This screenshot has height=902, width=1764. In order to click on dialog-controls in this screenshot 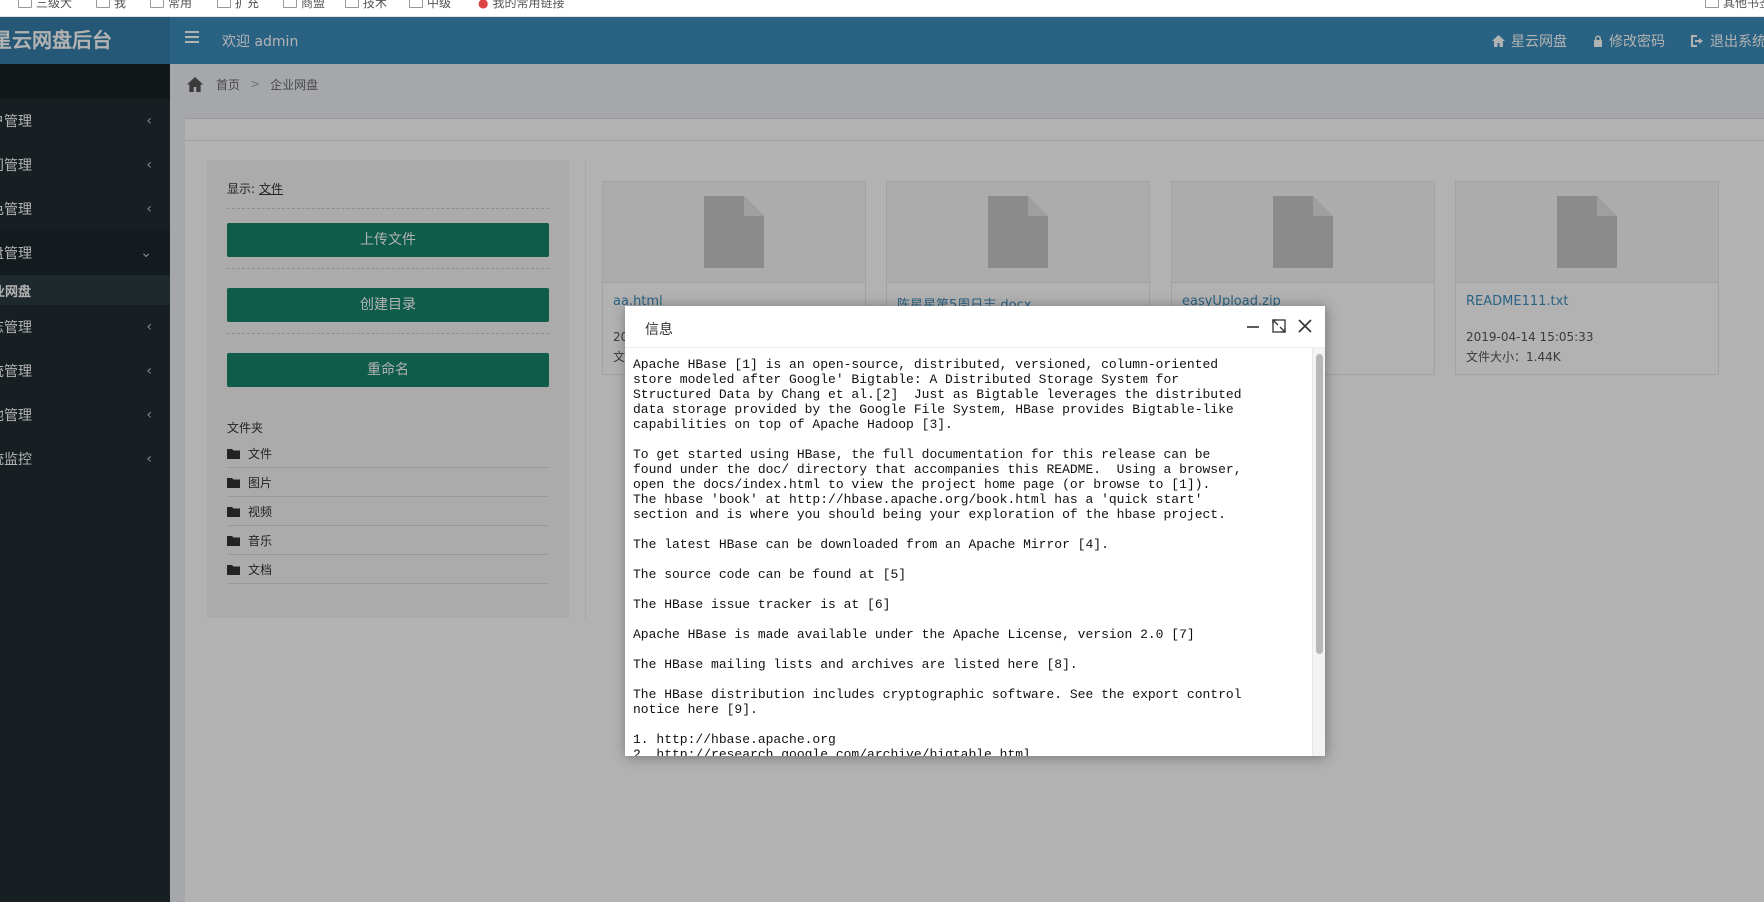, I will do `click(1279, 326)`.